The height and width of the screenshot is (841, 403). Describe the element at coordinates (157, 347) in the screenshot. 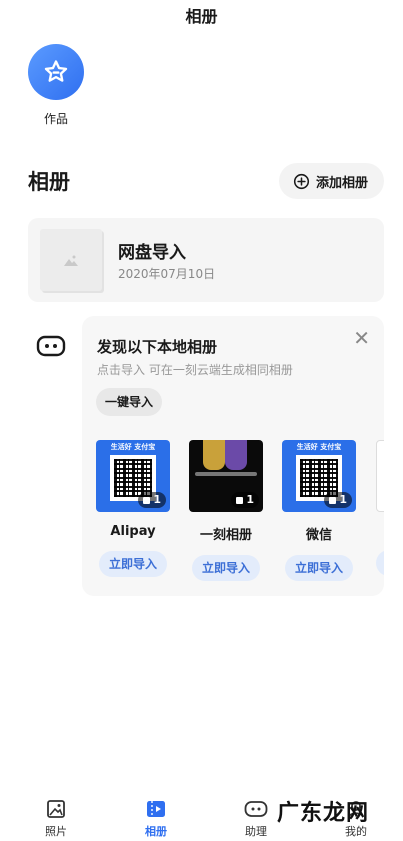

I see `discover-title: 发现以下本地相册` at that location.